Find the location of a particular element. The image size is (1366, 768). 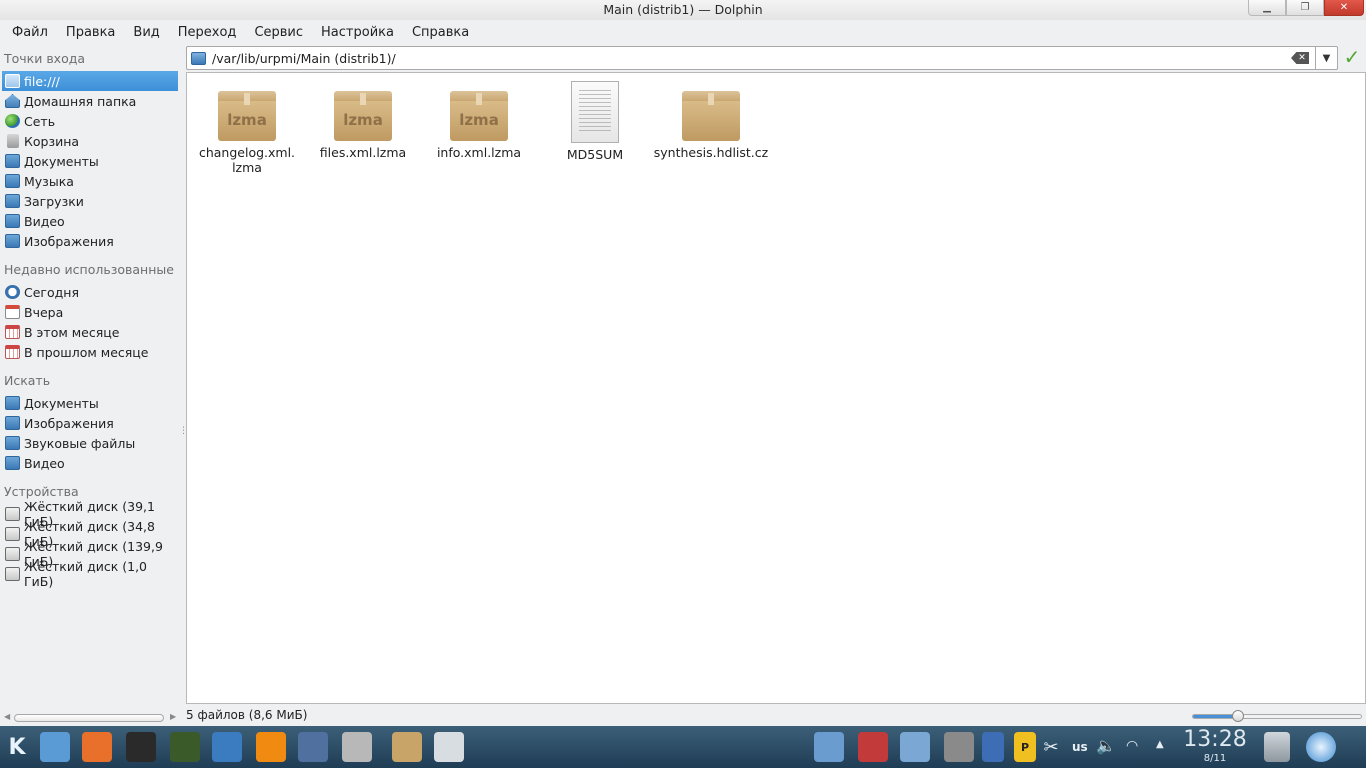

maximize-icon: ❐ is located at coordinates (1305, 7).